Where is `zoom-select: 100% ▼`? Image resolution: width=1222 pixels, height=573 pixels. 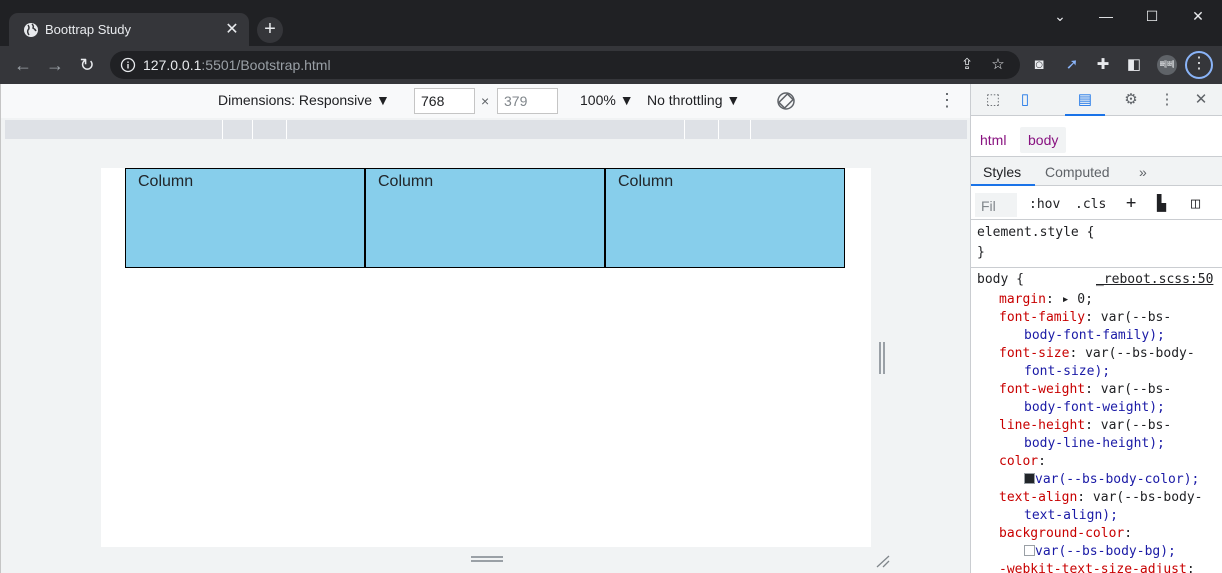
zoom-select: 100% ▼ is located at coordinates (607, 100).